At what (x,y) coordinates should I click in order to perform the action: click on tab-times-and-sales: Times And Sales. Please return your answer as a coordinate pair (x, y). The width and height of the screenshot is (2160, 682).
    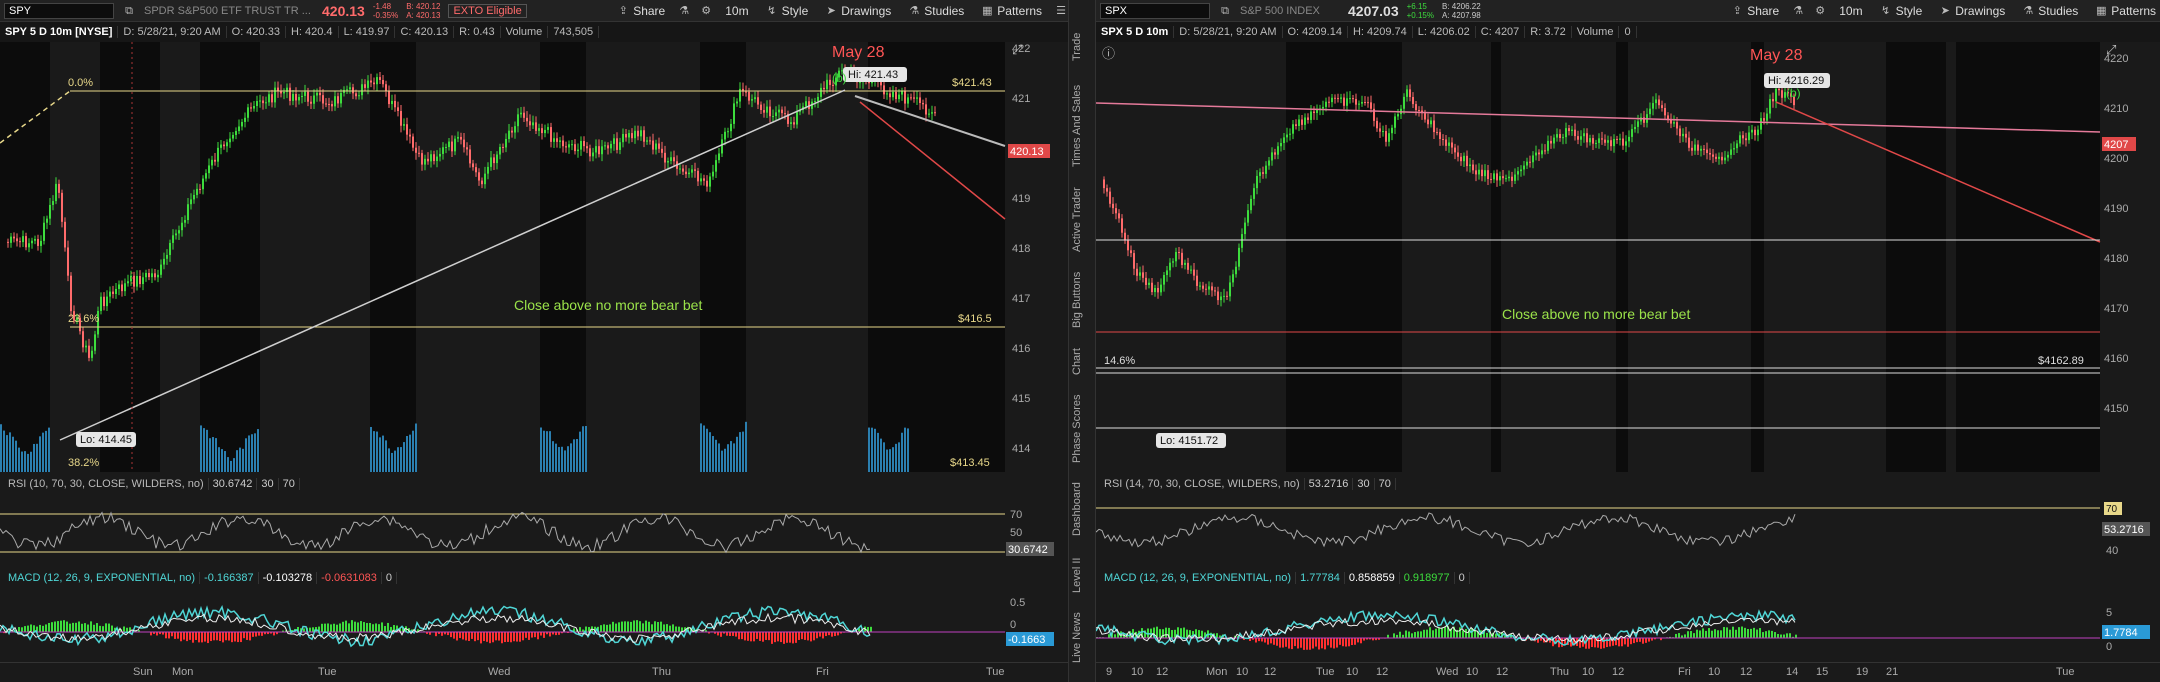
    Looking at the image, I should click on (1083, 125).